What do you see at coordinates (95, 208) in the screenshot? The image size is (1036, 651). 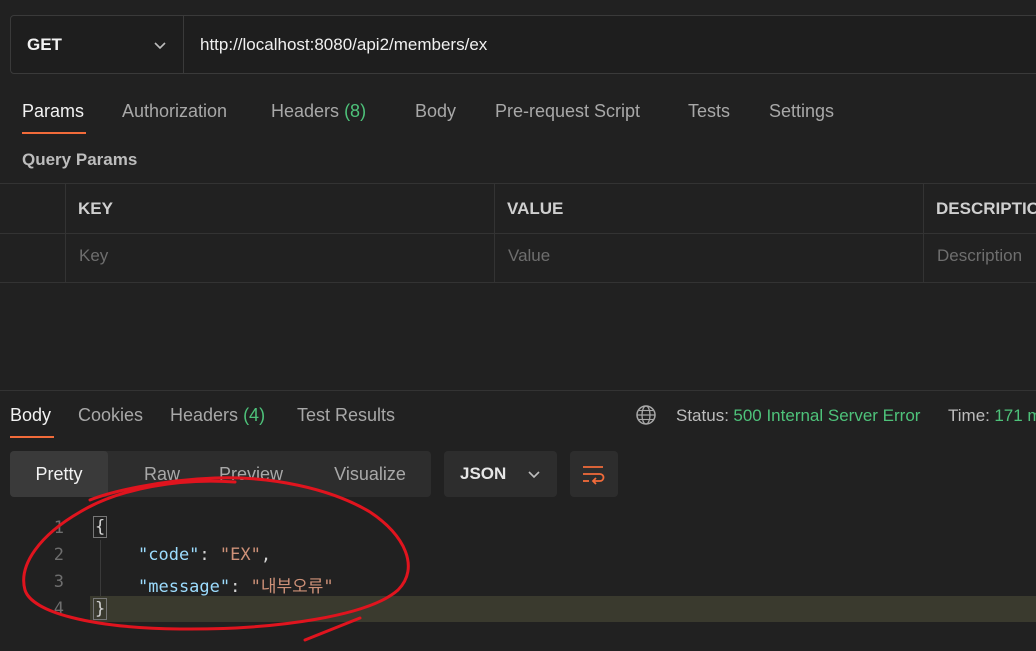 I see `column-header-key: KEY` at bounding box center [95, 208].